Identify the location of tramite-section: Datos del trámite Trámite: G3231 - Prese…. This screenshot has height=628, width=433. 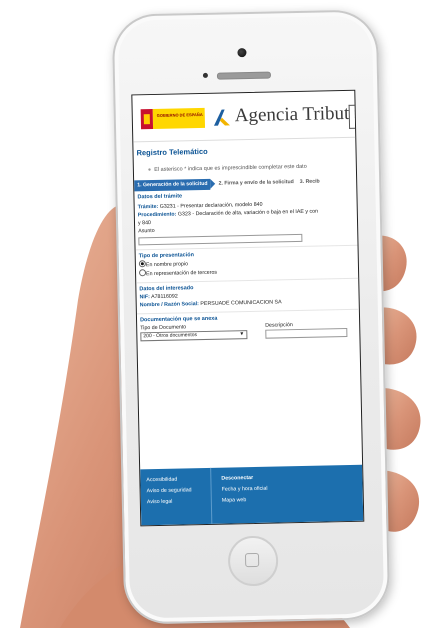
(246, 218).